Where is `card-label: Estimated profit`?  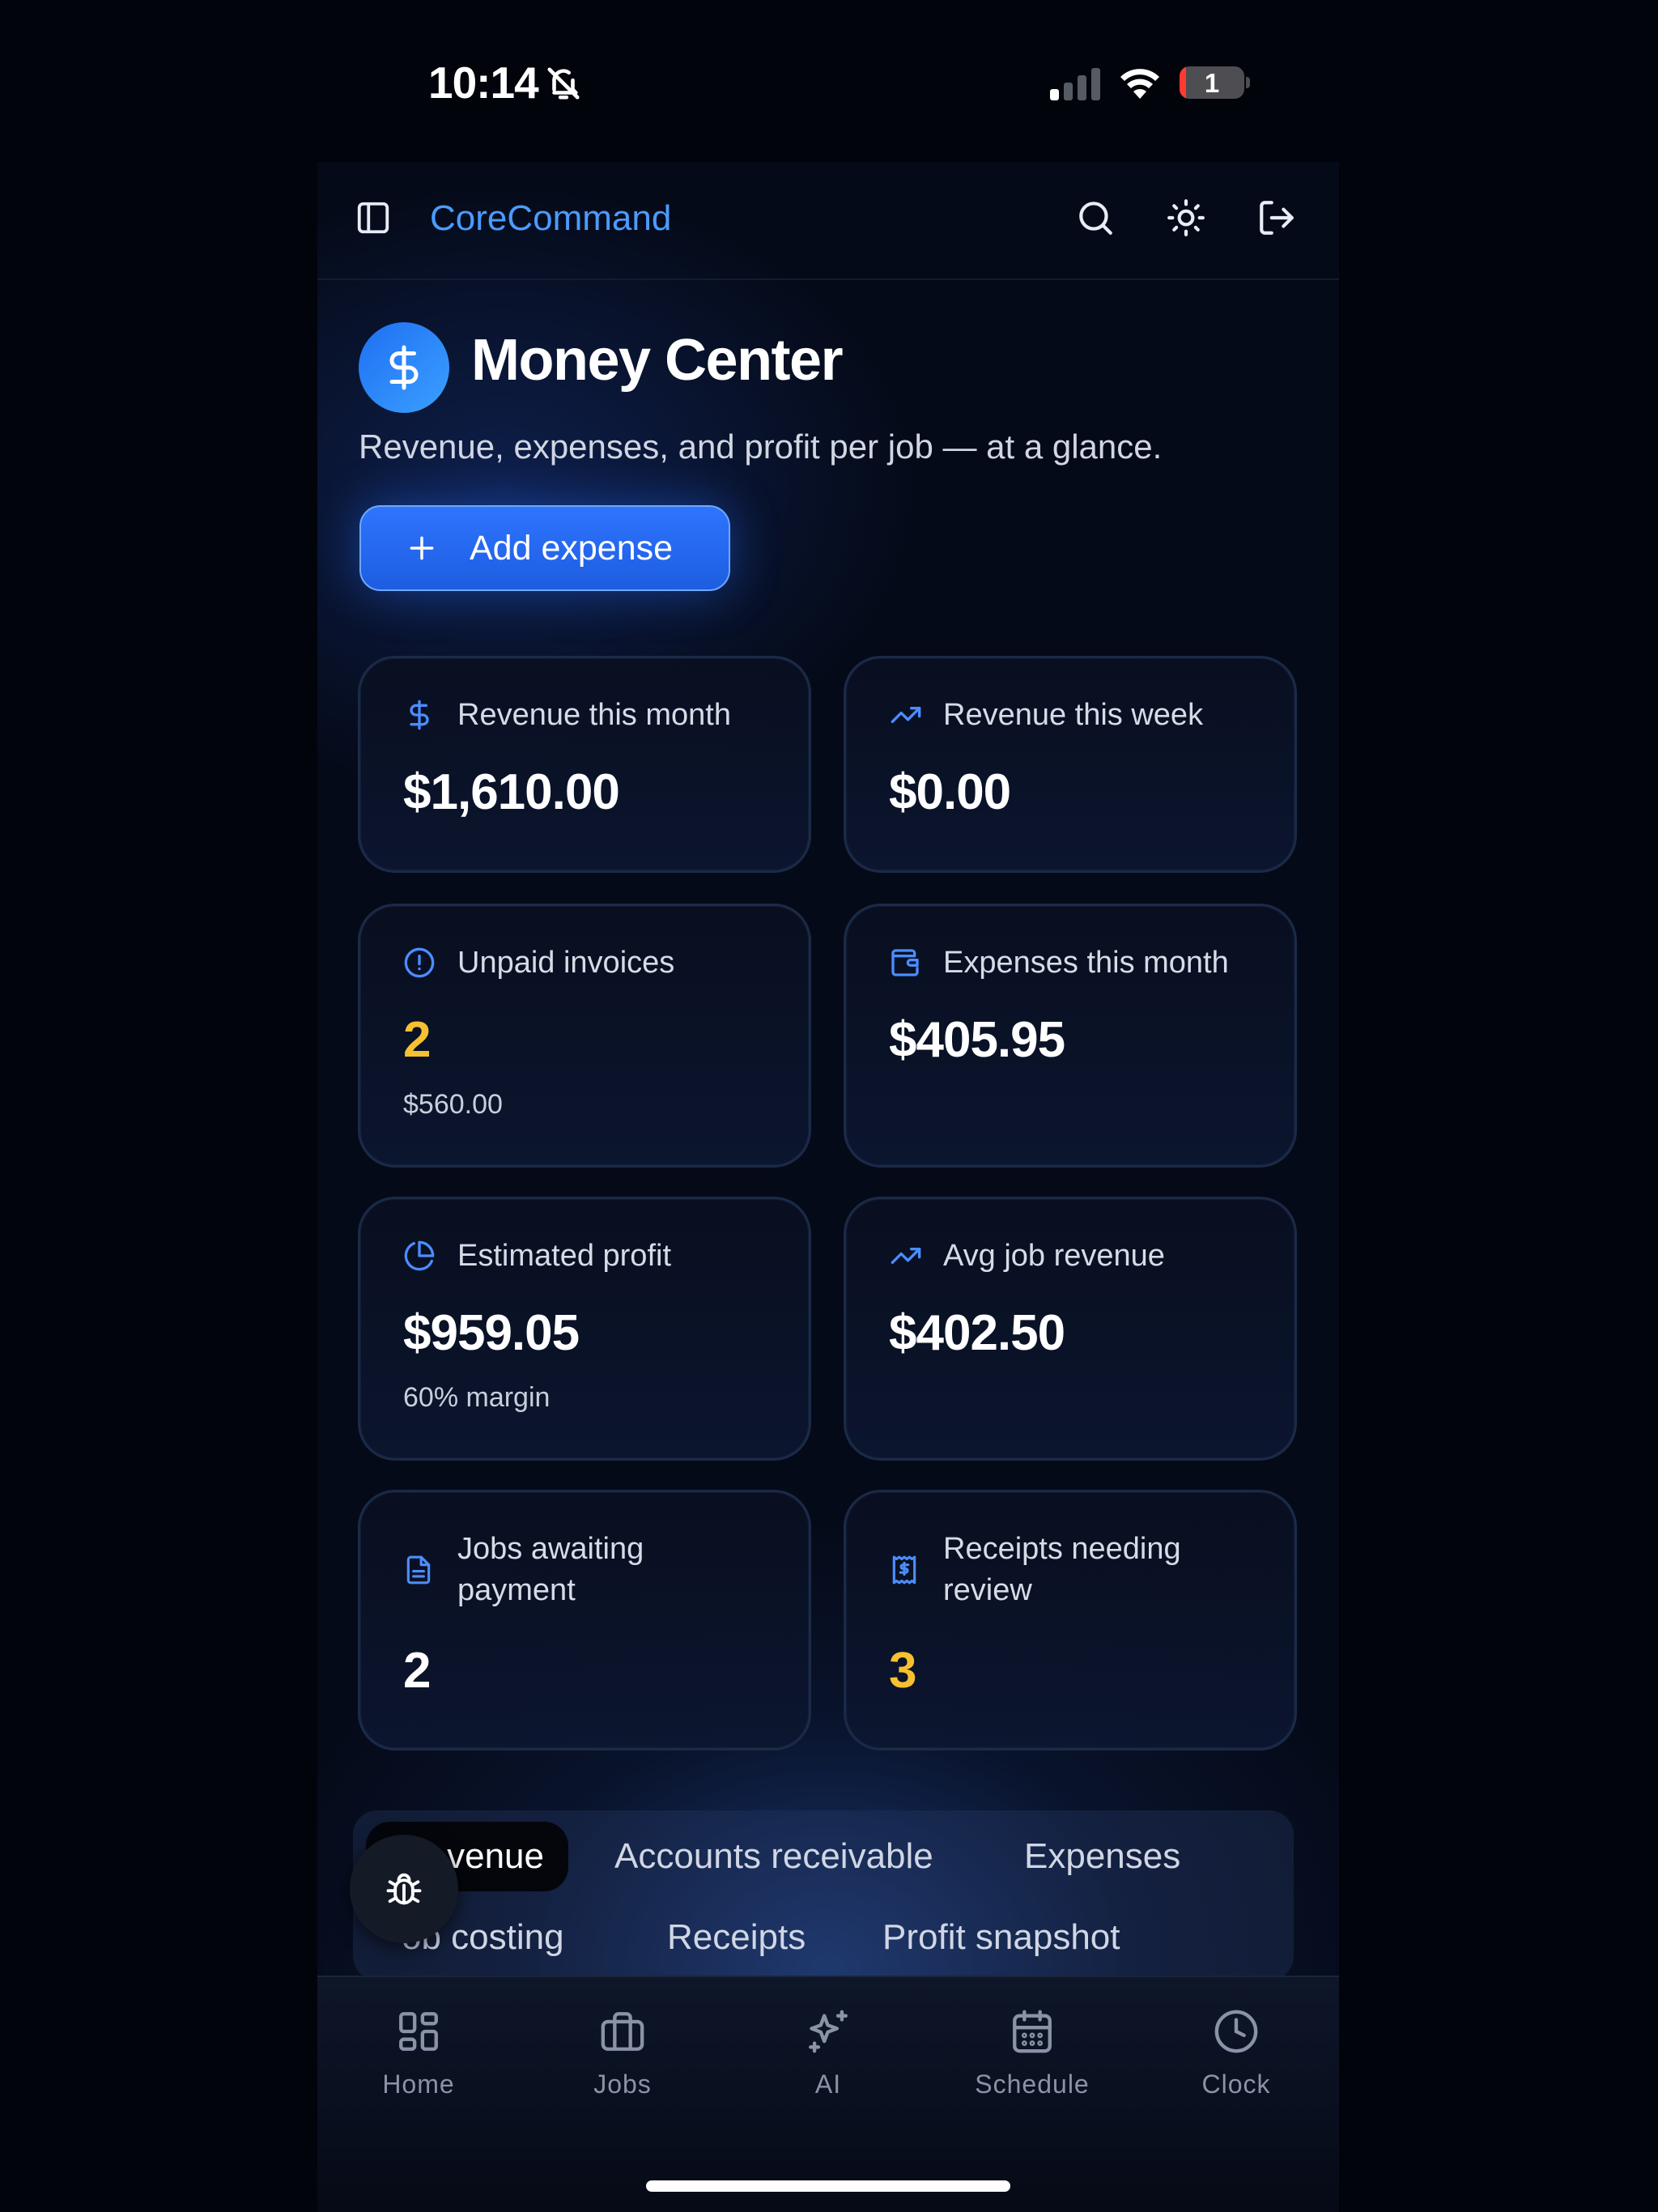 card-label: Estimated profit is located at coordinates (564, 1256).